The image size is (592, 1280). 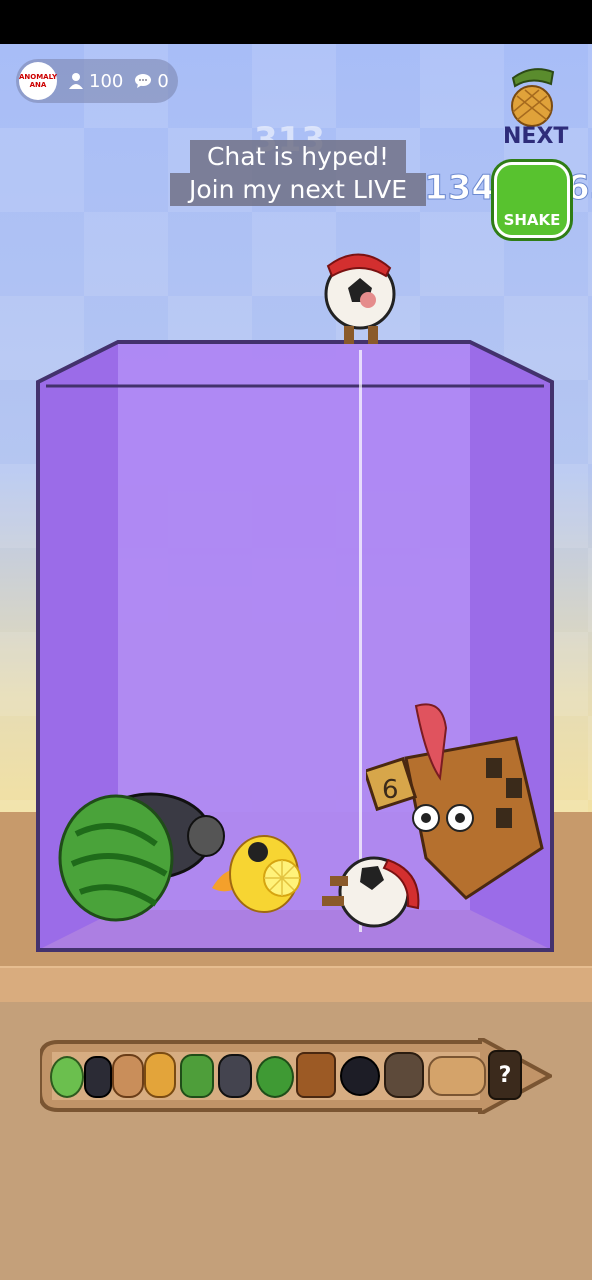 What do you see at coordinates (128, 1076) in the screenshot?
I see `monkey-icon` at bounding box center [128, 1076].